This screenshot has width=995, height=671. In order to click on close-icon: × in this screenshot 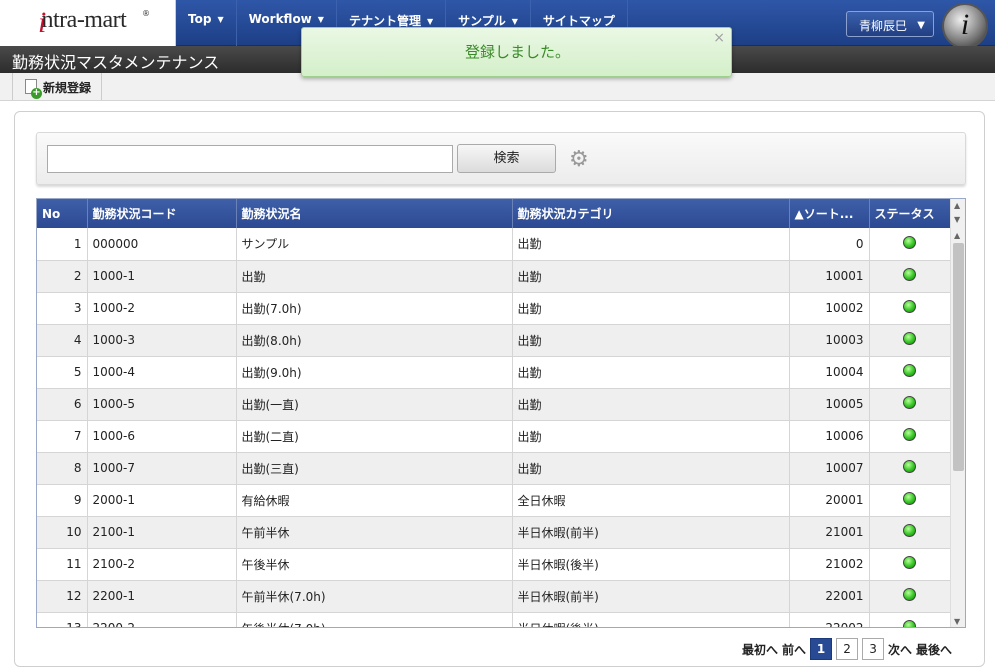, I will do `click(719, 38)`.